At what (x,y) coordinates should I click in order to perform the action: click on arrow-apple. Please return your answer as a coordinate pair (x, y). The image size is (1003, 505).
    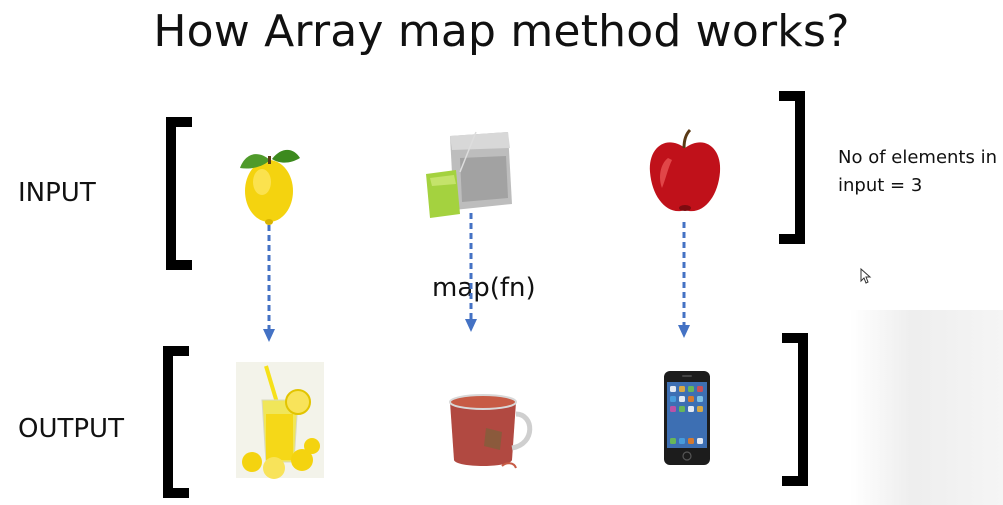
    Looking at the image, I should click on (684, 280).